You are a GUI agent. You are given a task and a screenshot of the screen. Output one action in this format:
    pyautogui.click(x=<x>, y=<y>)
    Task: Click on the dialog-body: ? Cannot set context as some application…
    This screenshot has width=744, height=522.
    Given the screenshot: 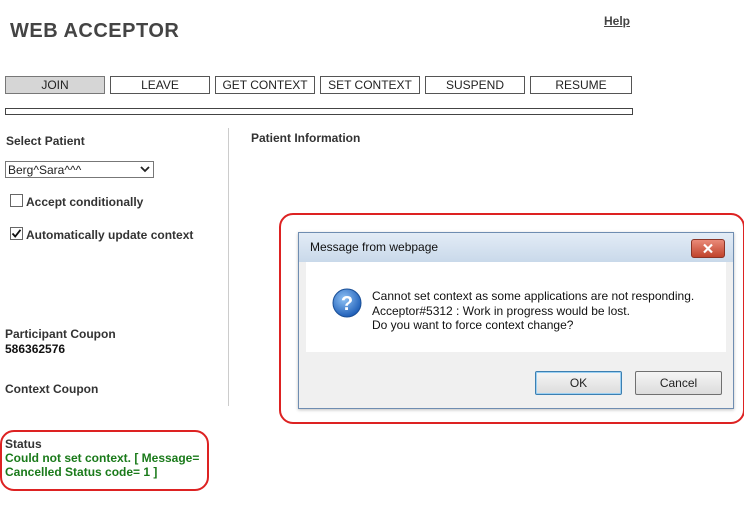 What is the action you would take?
    pyautogui.click(x=516, y=307)
    